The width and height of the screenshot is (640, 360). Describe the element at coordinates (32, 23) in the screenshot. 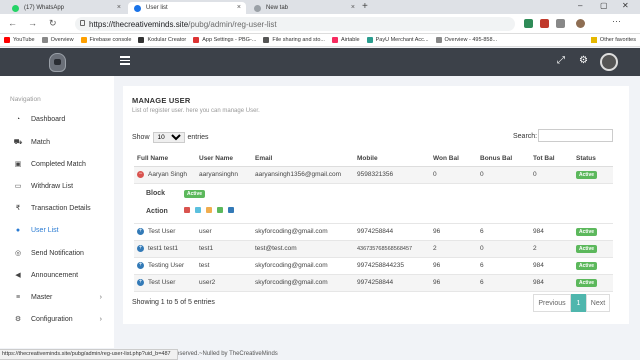

I see `forward-icon: →` at that location.